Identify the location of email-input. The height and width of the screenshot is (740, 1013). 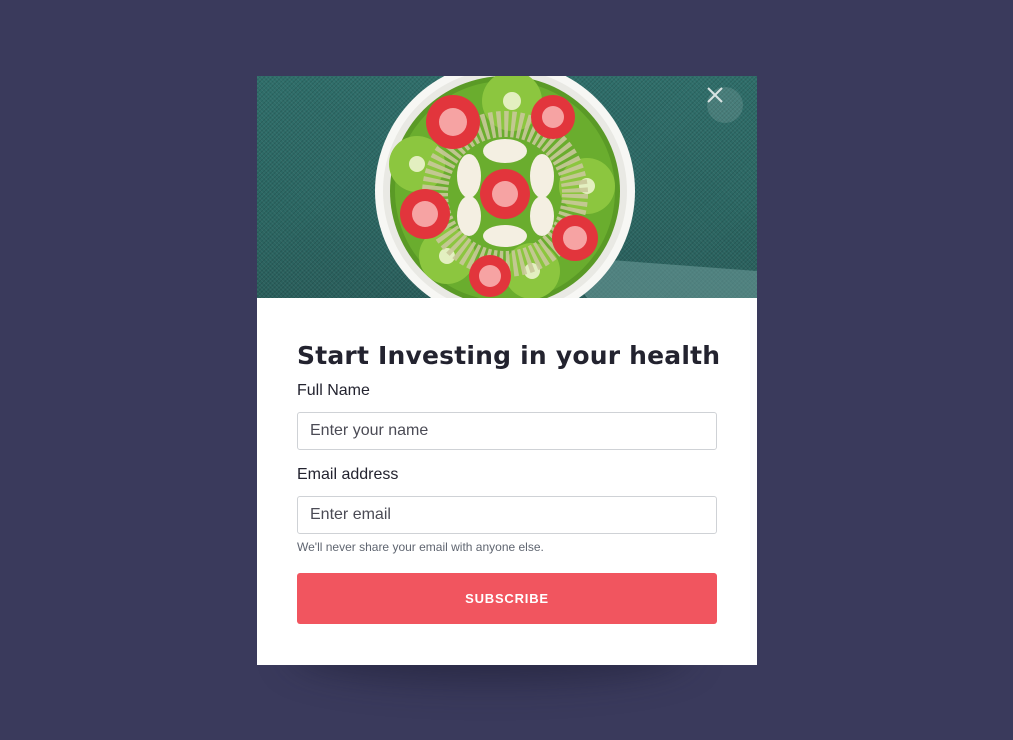
(507, 515).